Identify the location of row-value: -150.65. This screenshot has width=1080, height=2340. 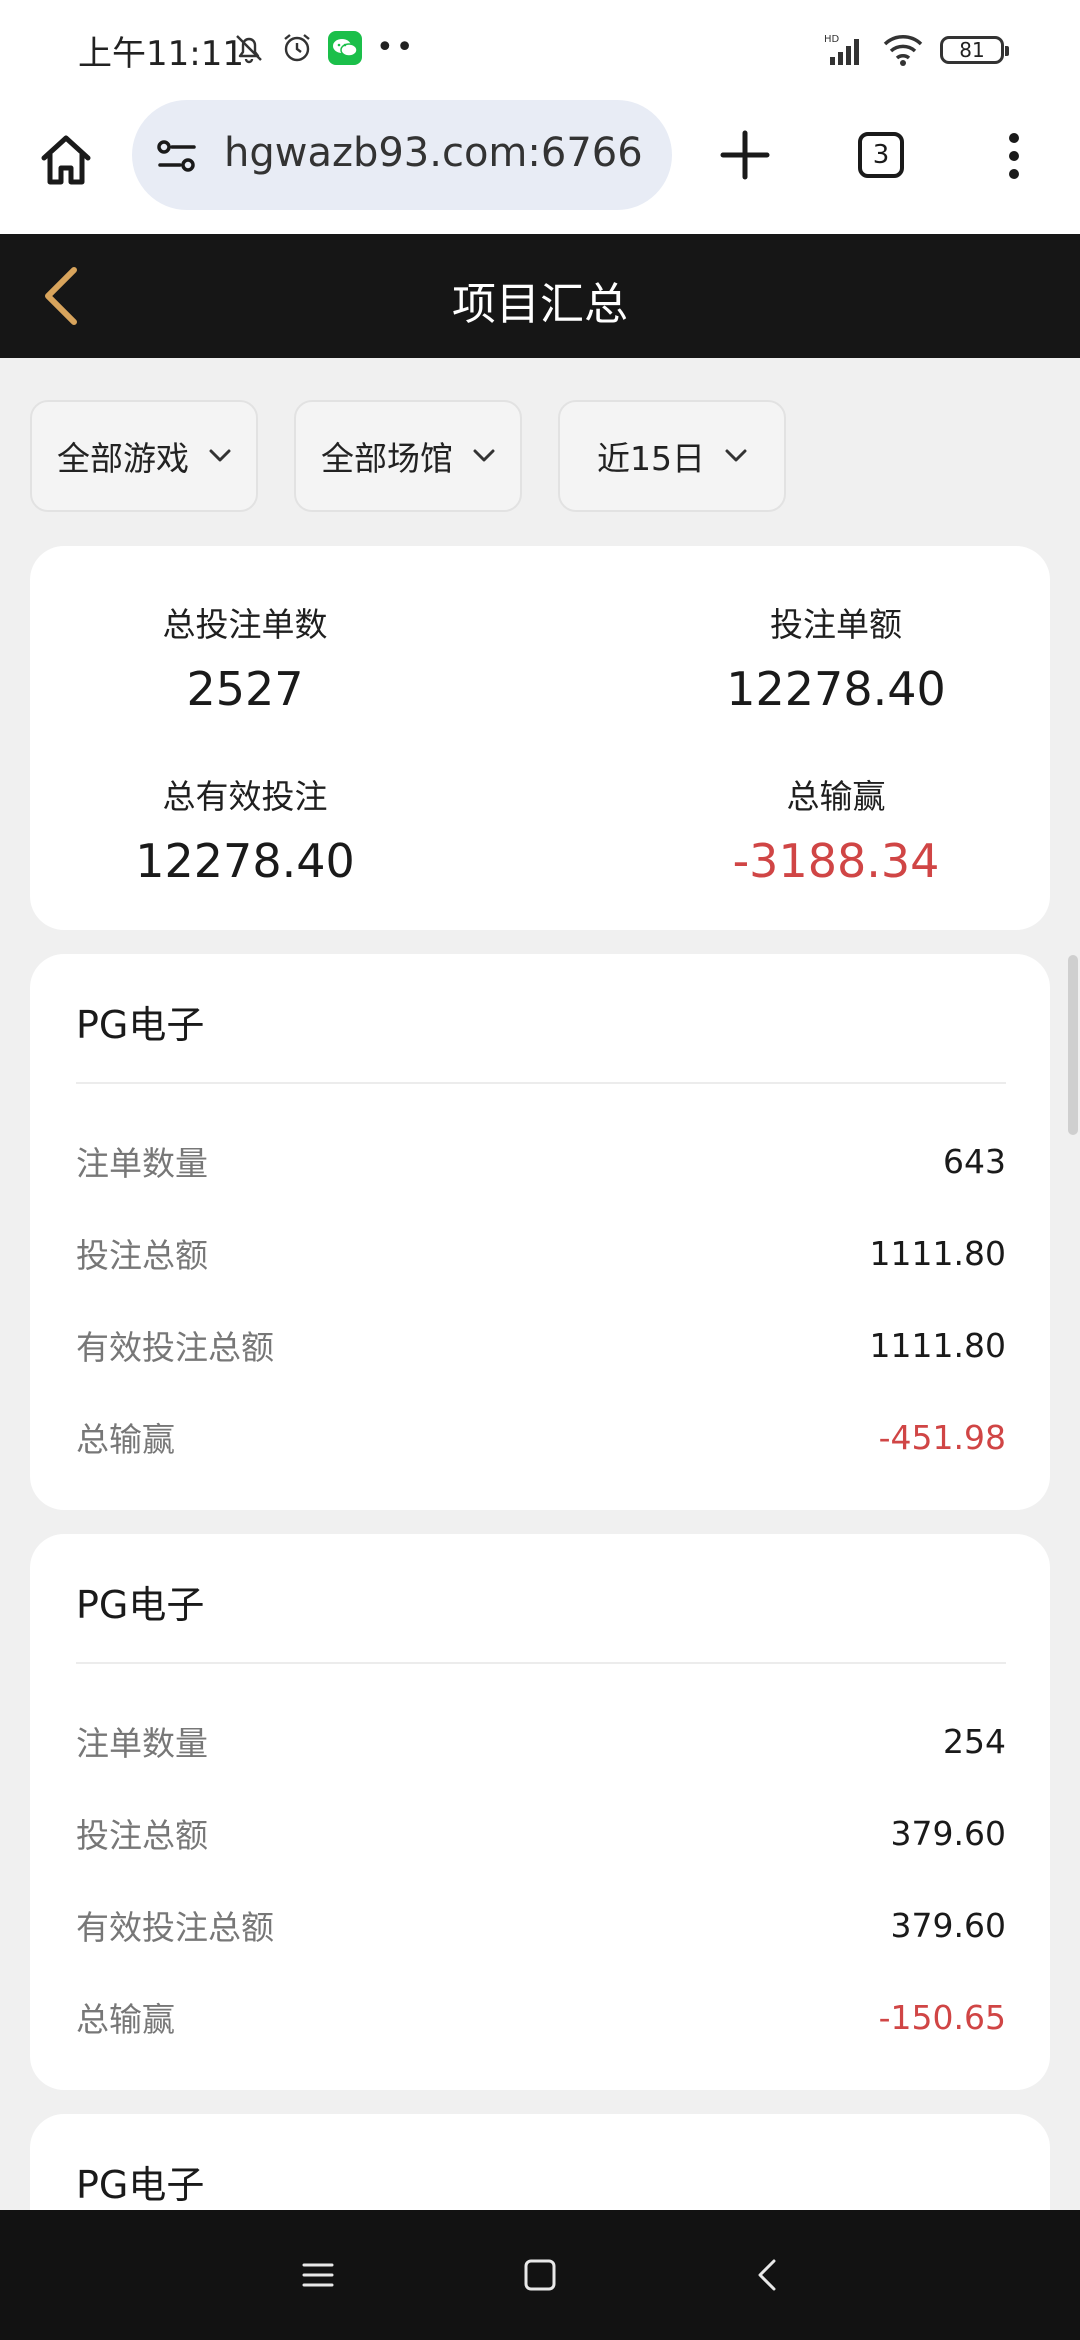
(942, 2017).